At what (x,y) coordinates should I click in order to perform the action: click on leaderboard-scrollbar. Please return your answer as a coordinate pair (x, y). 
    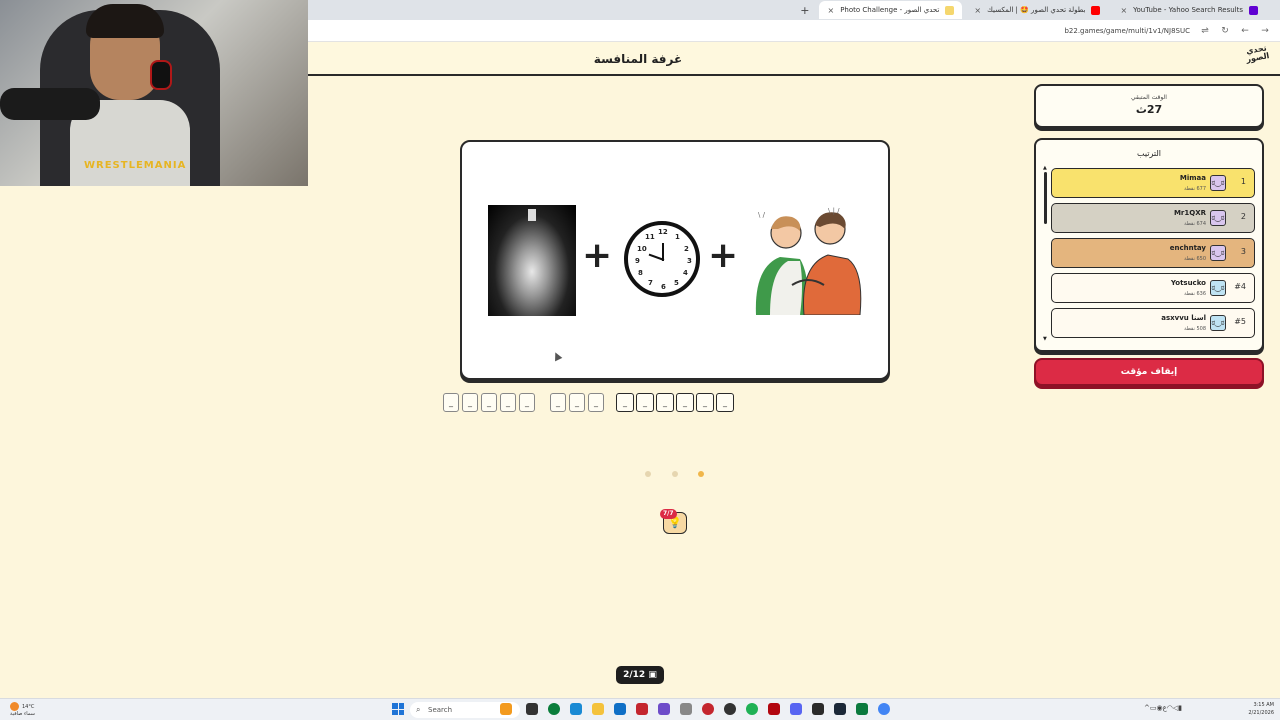
    Looking at the image, I should click on (1045, 198).